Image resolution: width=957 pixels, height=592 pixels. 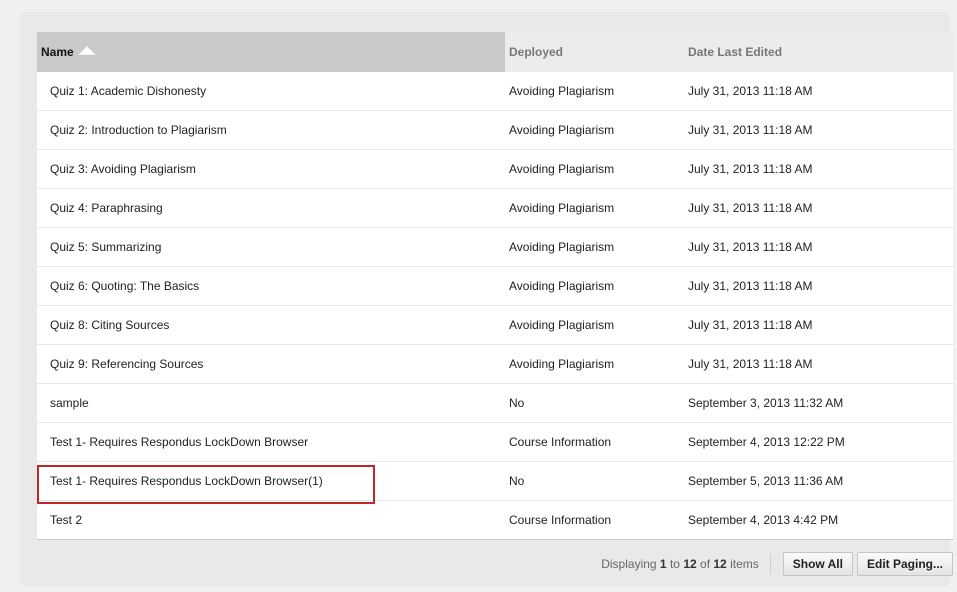 What do you see at coordinates (271, 169) in the screenshot?
I see `cell-name: Quiz 3: Avoiding Plagiarism` at bounding box center [271, 169].